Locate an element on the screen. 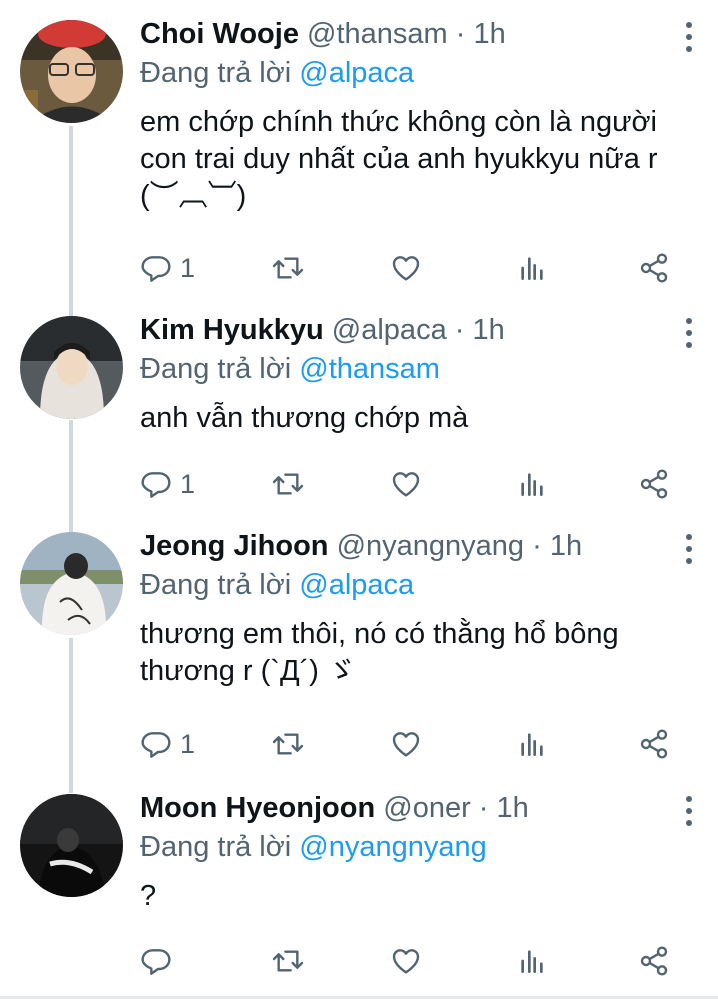 This screenshot has width=718, height=999. replying-to-handle: @thansam is located at coordinates (369, 369).